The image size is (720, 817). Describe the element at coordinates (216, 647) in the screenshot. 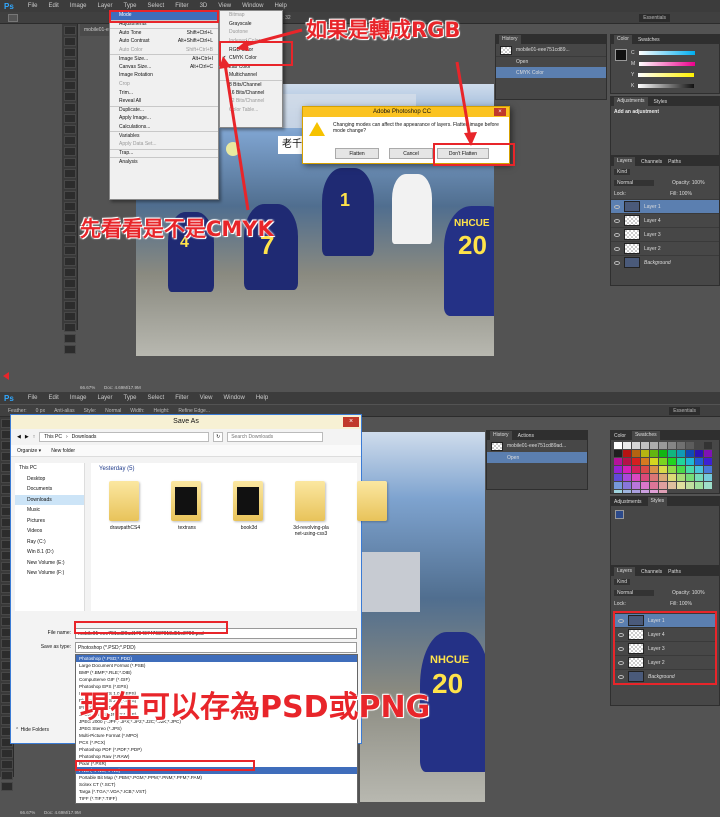

I see `save-type-select: Photoshop (*.PSD;*.PDD)` at that location.